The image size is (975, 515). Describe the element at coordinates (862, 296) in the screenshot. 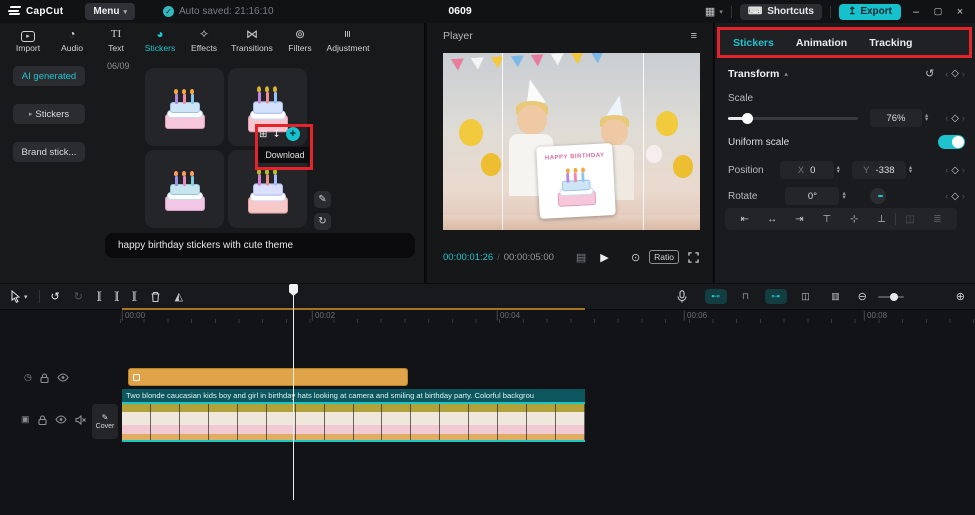

I see `timeline-zoom-out-icon: ⊖` at that location.